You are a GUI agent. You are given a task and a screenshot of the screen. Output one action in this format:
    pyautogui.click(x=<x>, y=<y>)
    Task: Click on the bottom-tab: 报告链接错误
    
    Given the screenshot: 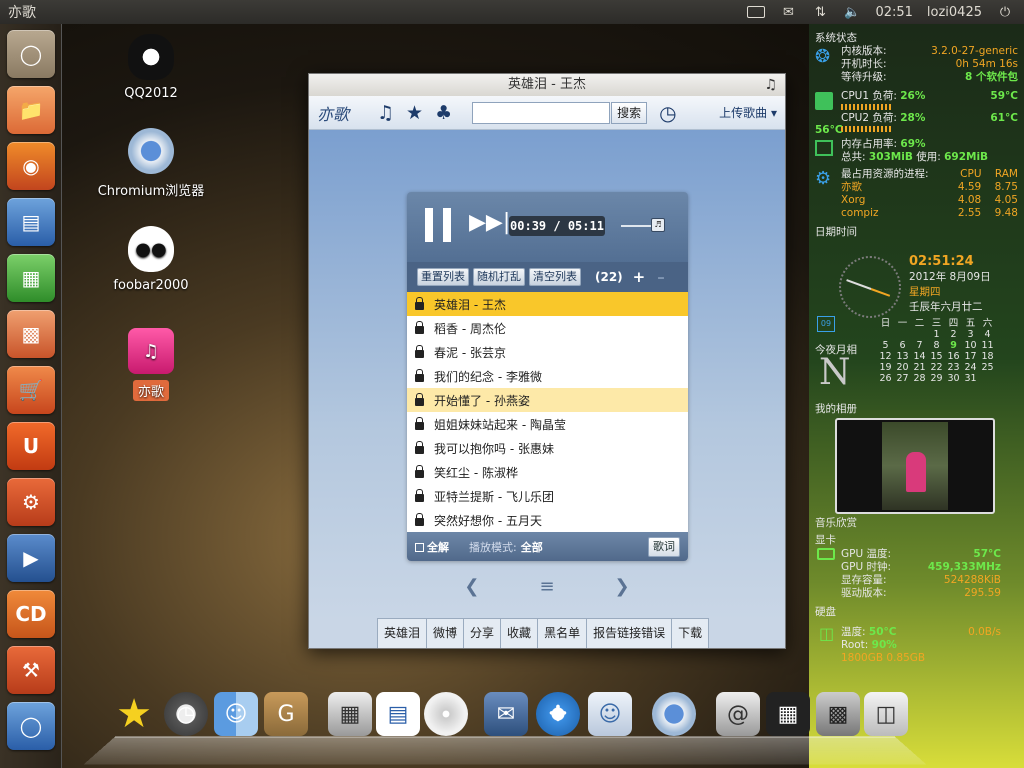 What is the action you would take?
    pyautogui.click(x=630, y=633)
    